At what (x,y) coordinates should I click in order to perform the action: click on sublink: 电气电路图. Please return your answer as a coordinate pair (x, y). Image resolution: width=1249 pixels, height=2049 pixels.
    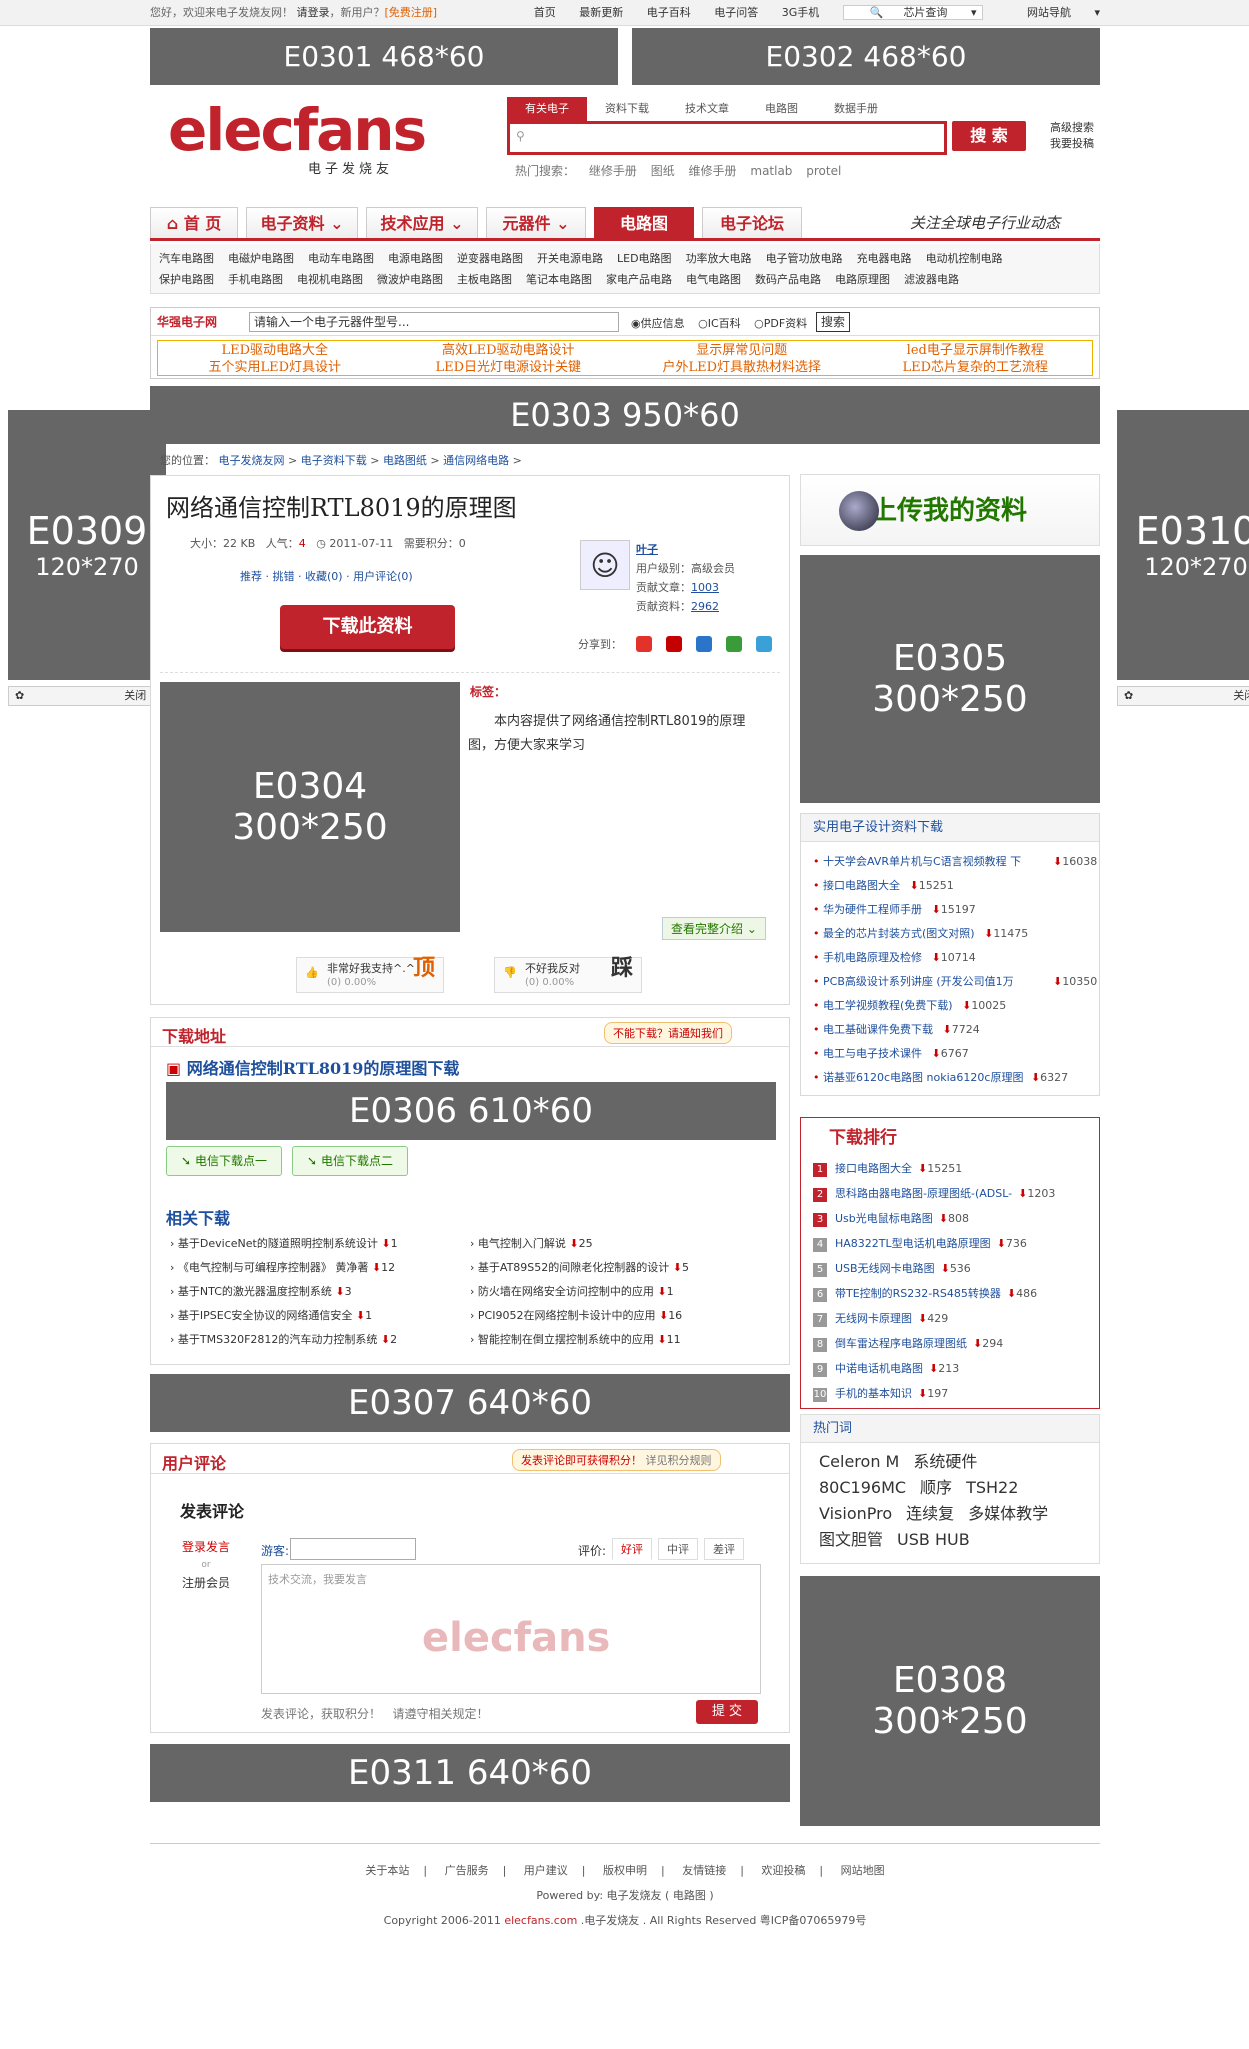
    Looking at the image, I should click on (713, 279).